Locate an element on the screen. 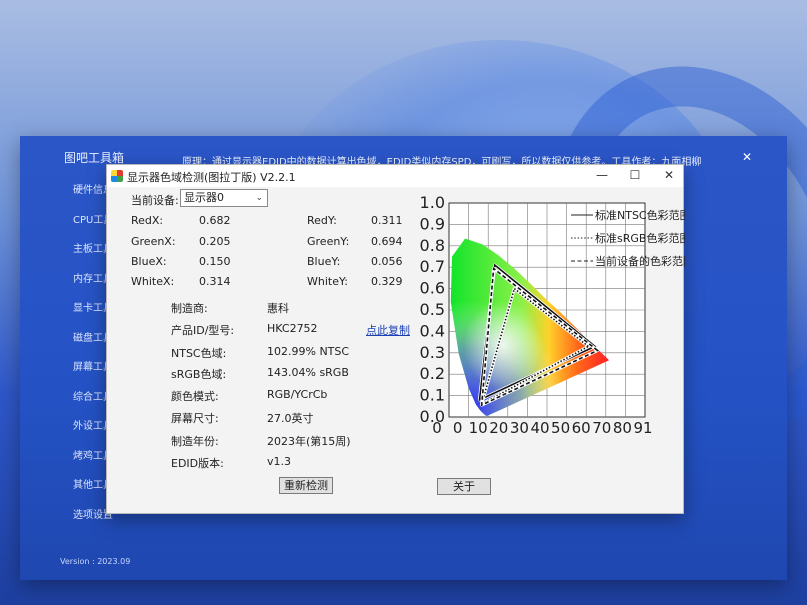  ntsc-value: 102.99% NTSC is located at coordinates (308, 351).